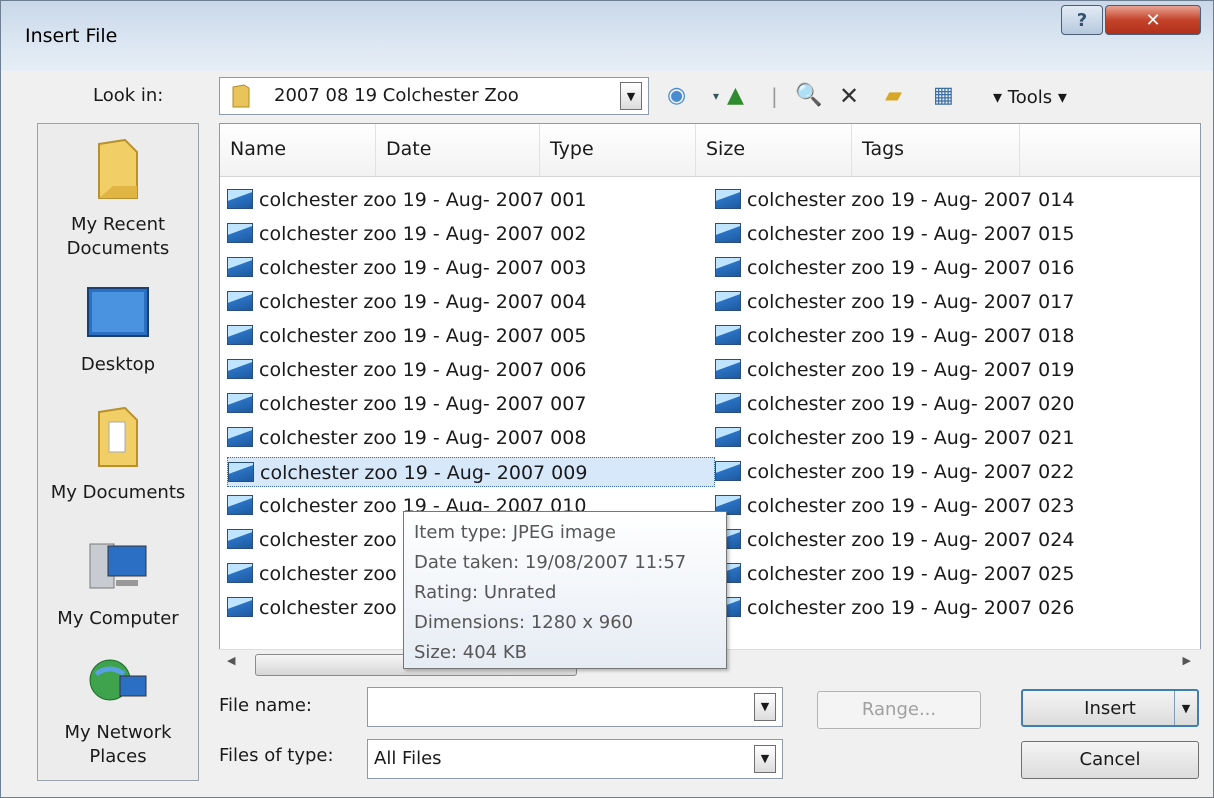  What do you see at coordinates (618, 150) in the screenshot?
I see `column-header-type: Type` at bounding box center [618, 150].